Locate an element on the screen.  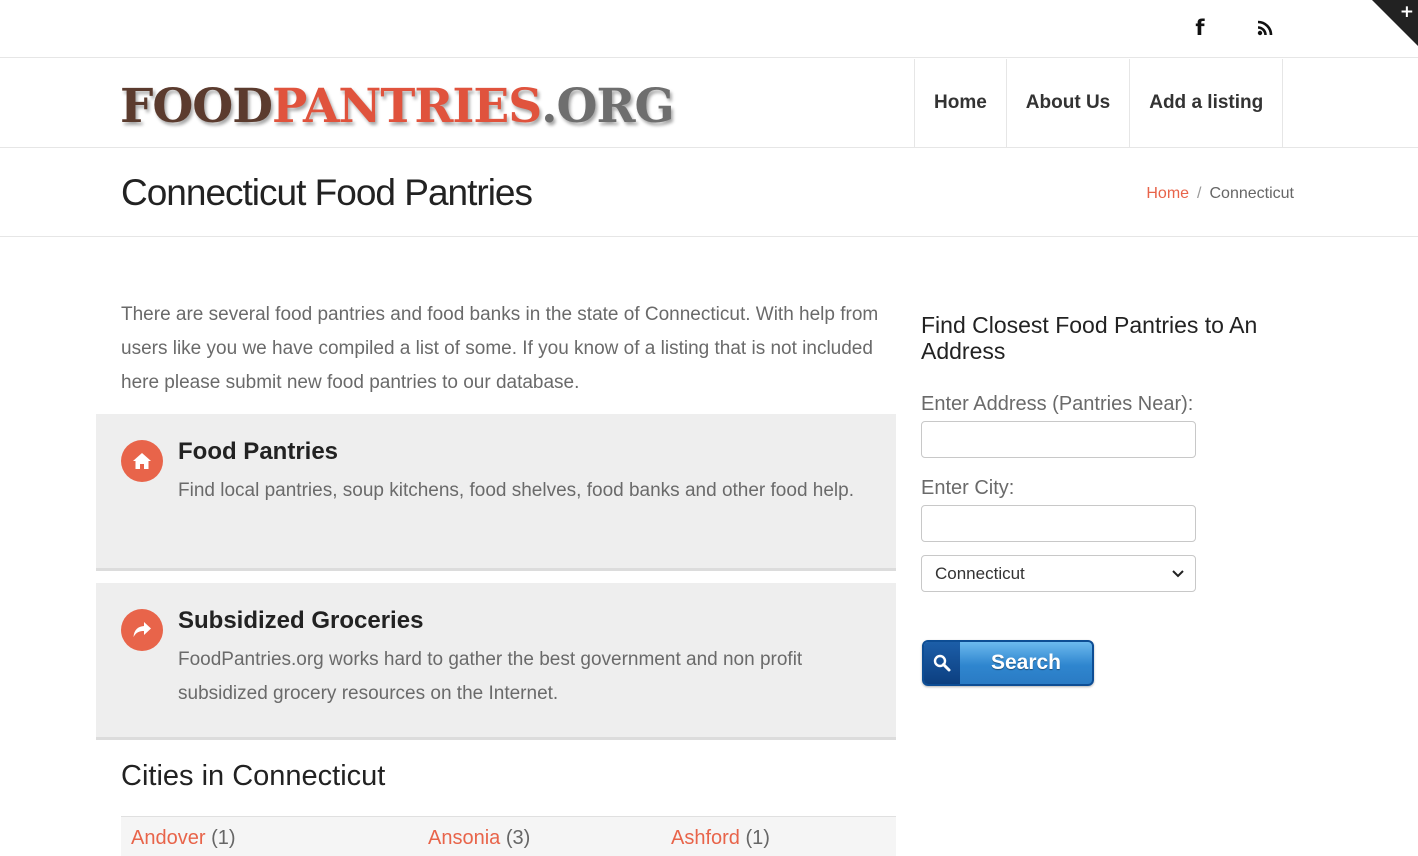
main-nav: Home About Us Add a listing is located at coordinates (1099, 103).